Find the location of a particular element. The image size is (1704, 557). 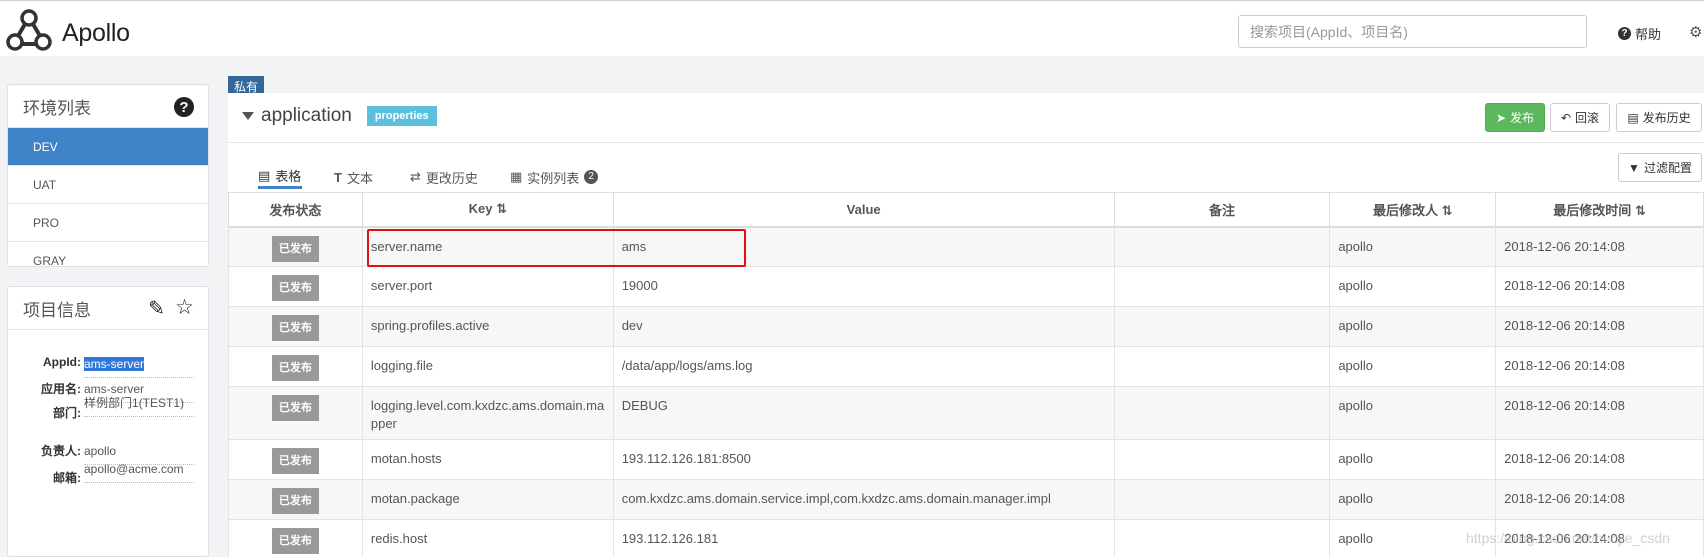

namespace-title: application properties is located at coordinates (339, 116).